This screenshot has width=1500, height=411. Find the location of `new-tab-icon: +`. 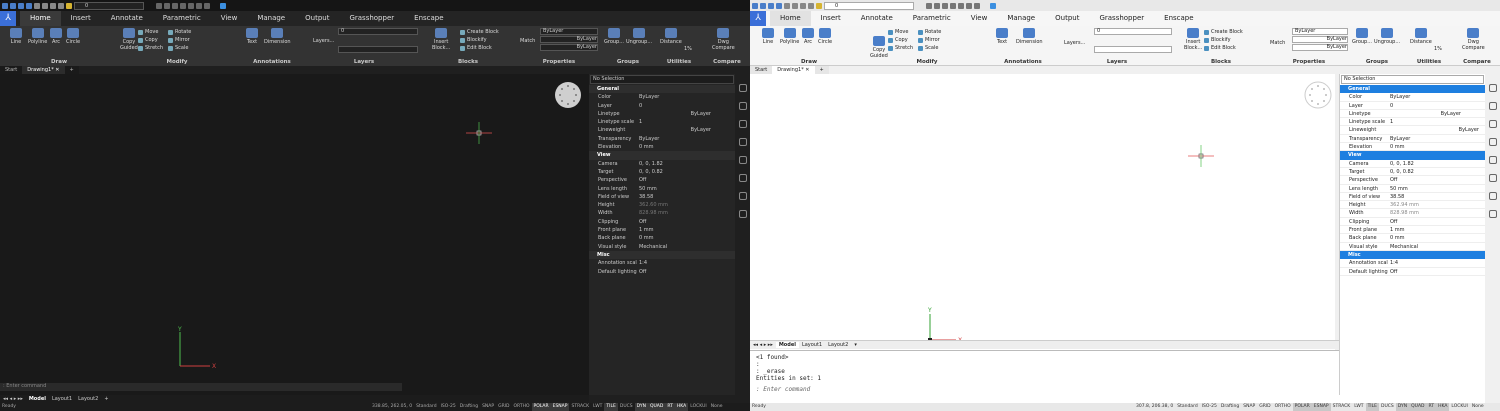

new-tab-icon: + is located at coordinates (822, 70).